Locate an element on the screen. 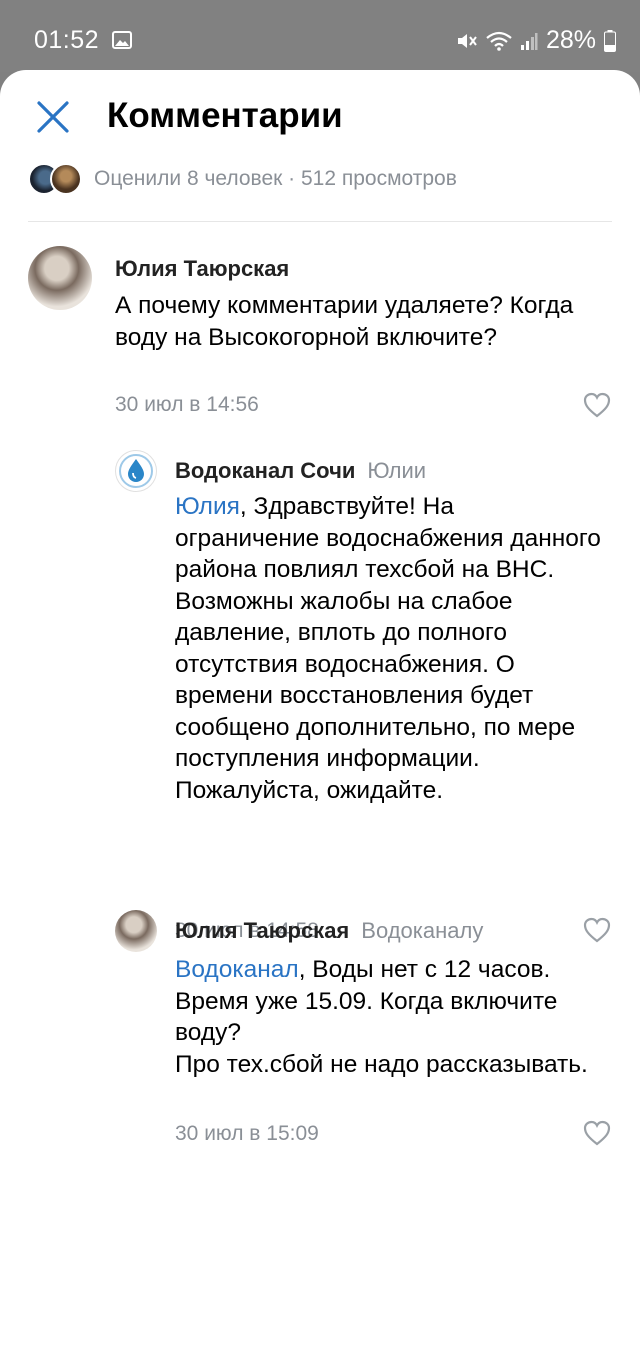 The height and width of the screenshot is (1350, 640). status-bar: 01:52 28% is located at coordinates (320, 36).